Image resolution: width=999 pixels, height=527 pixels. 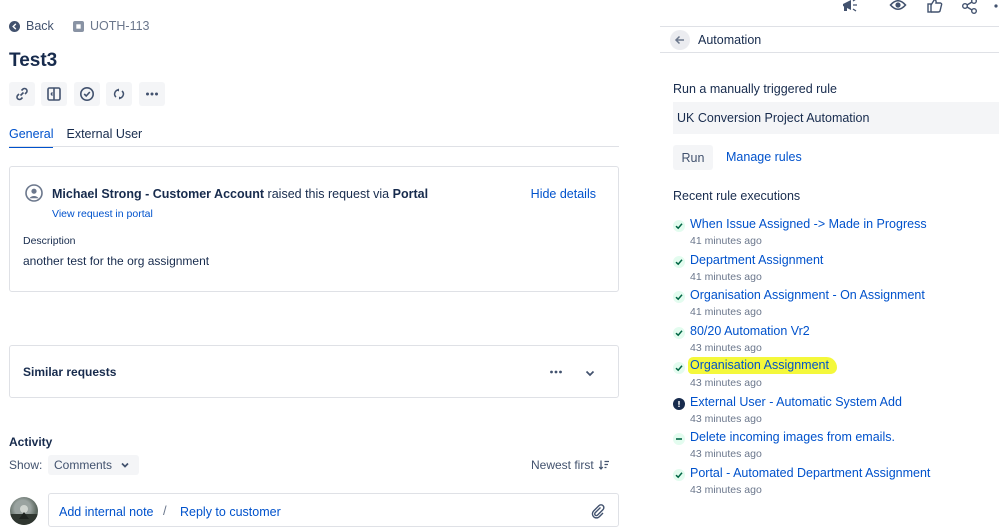 I want to click on issue-key-link: UOTH-113, so click(x=111, y=26).